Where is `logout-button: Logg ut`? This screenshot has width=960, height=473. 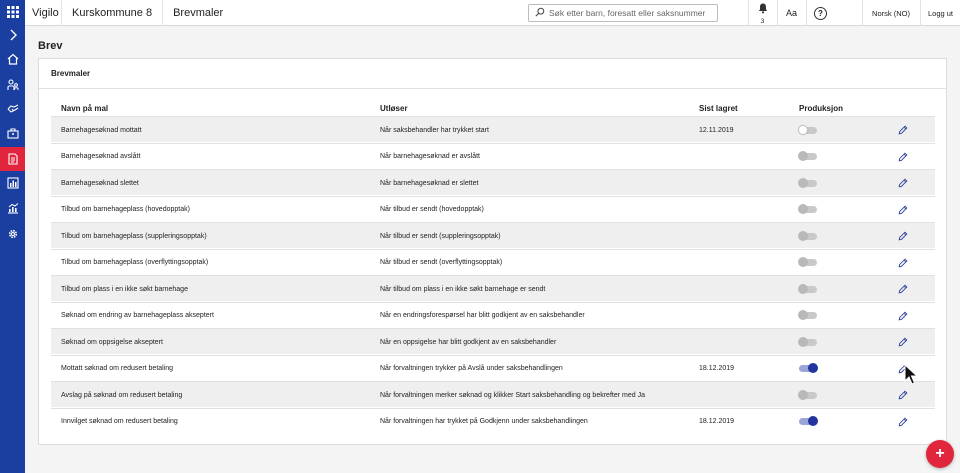
logout-button: Logg ut is located at coordinates (940, 13).